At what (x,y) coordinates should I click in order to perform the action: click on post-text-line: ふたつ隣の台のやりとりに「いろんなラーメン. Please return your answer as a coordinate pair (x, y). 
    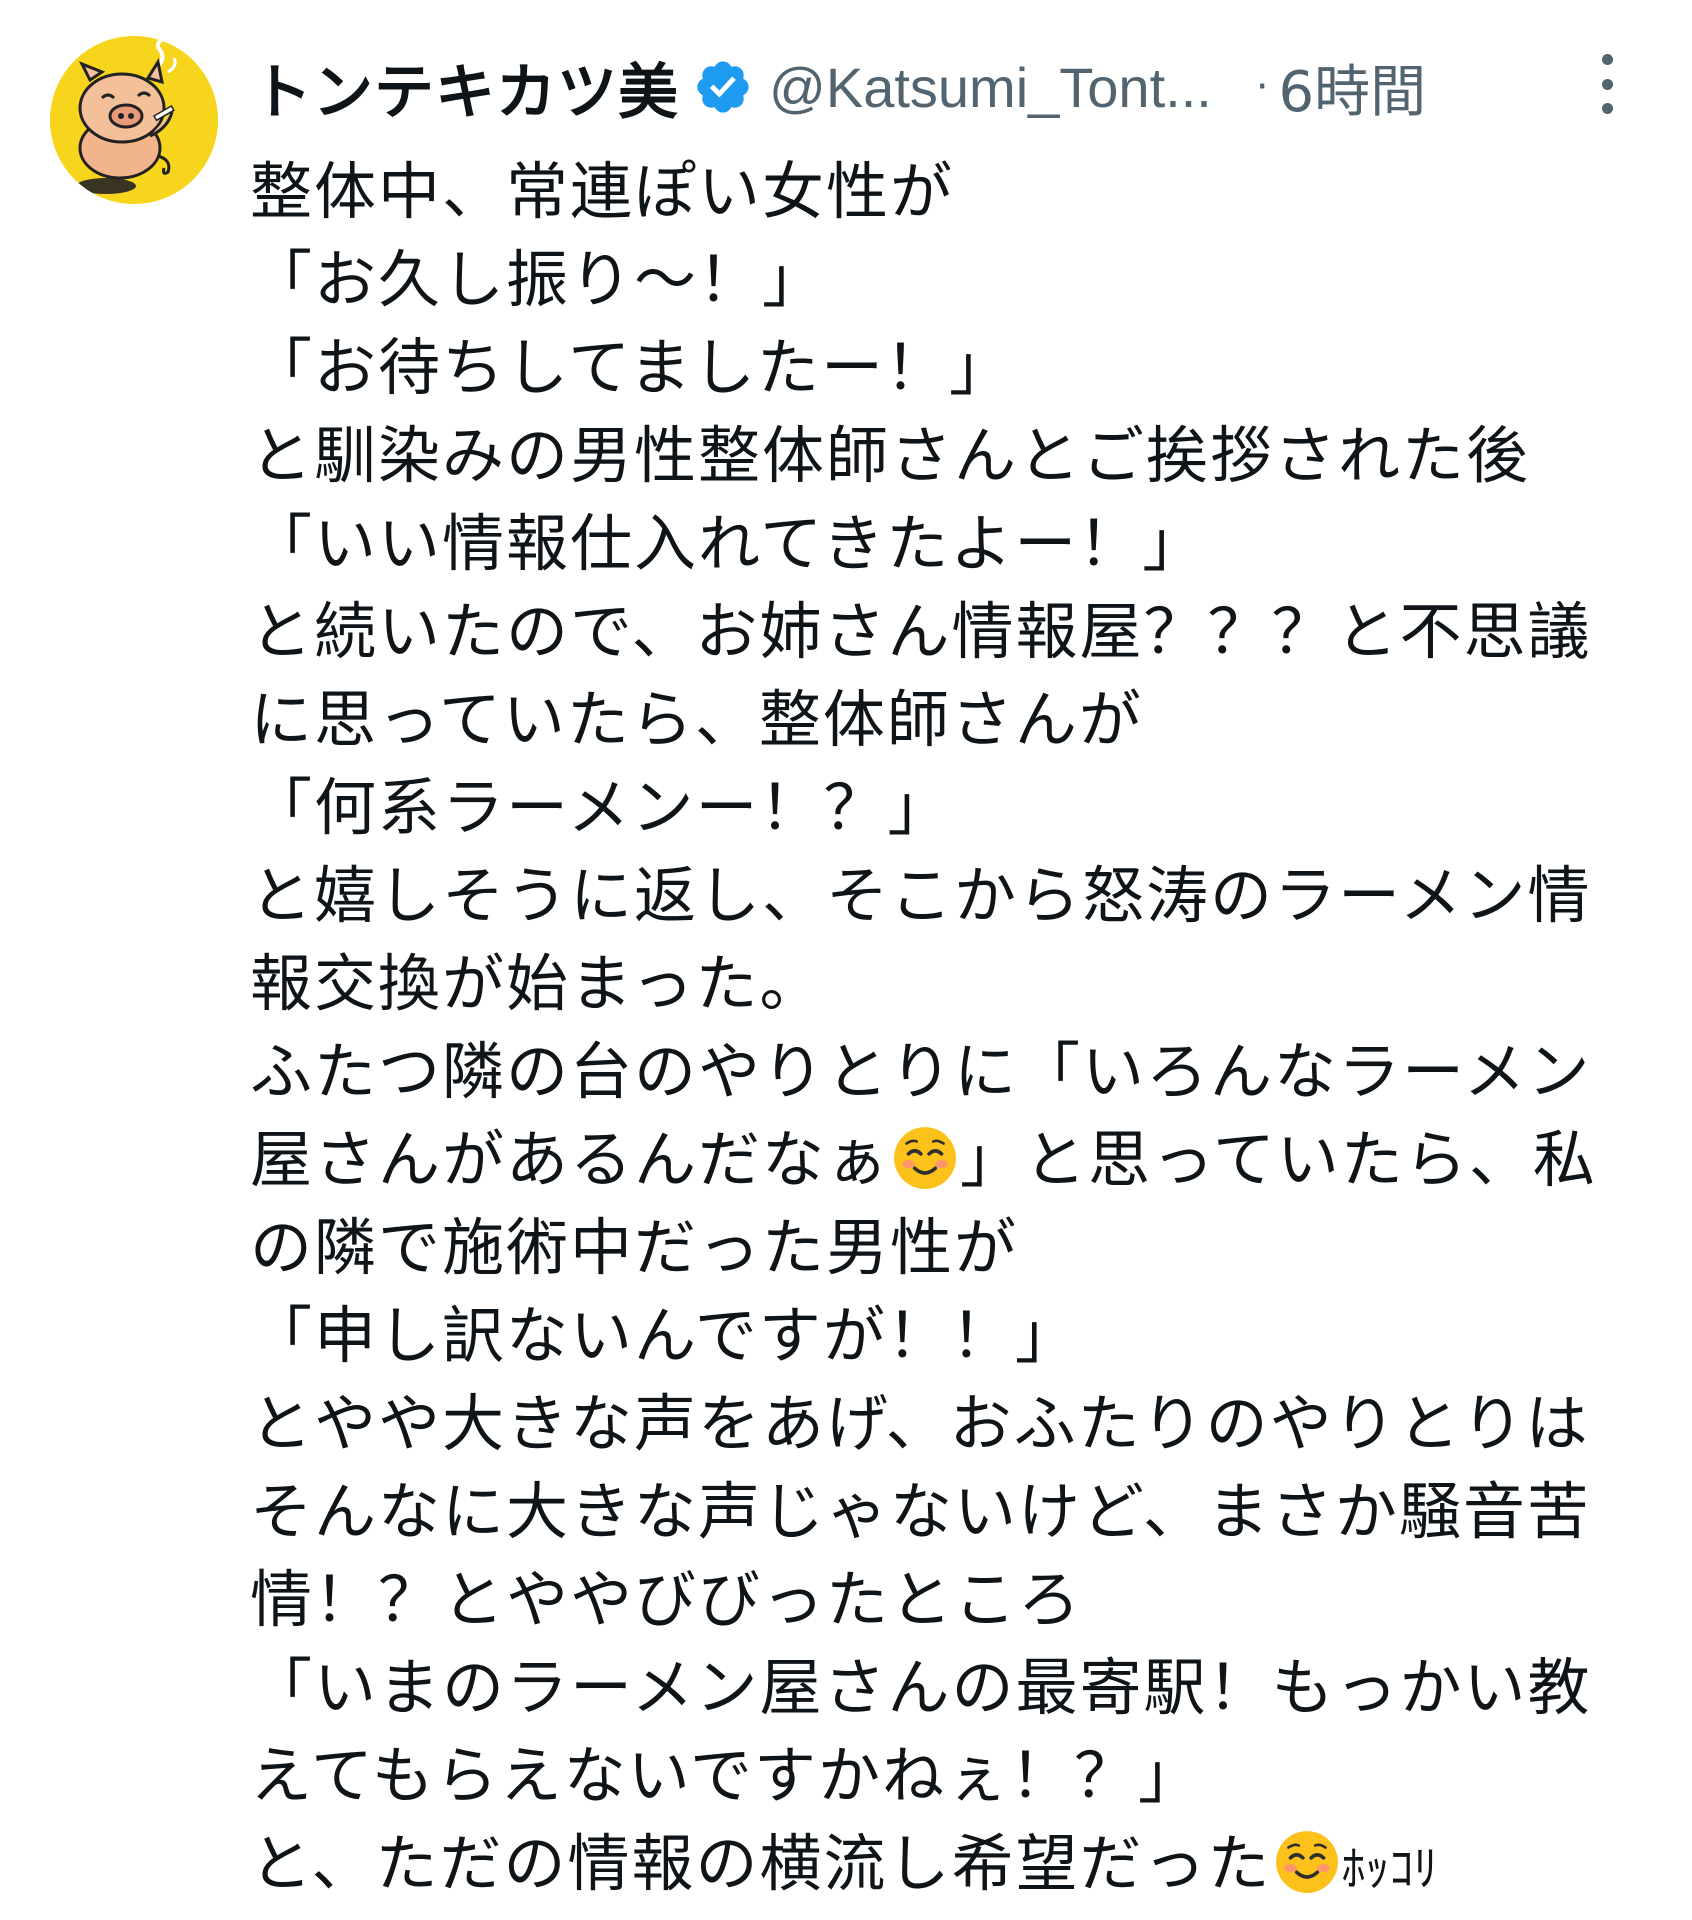
    Looking at the image, I should click on (921, 1071).